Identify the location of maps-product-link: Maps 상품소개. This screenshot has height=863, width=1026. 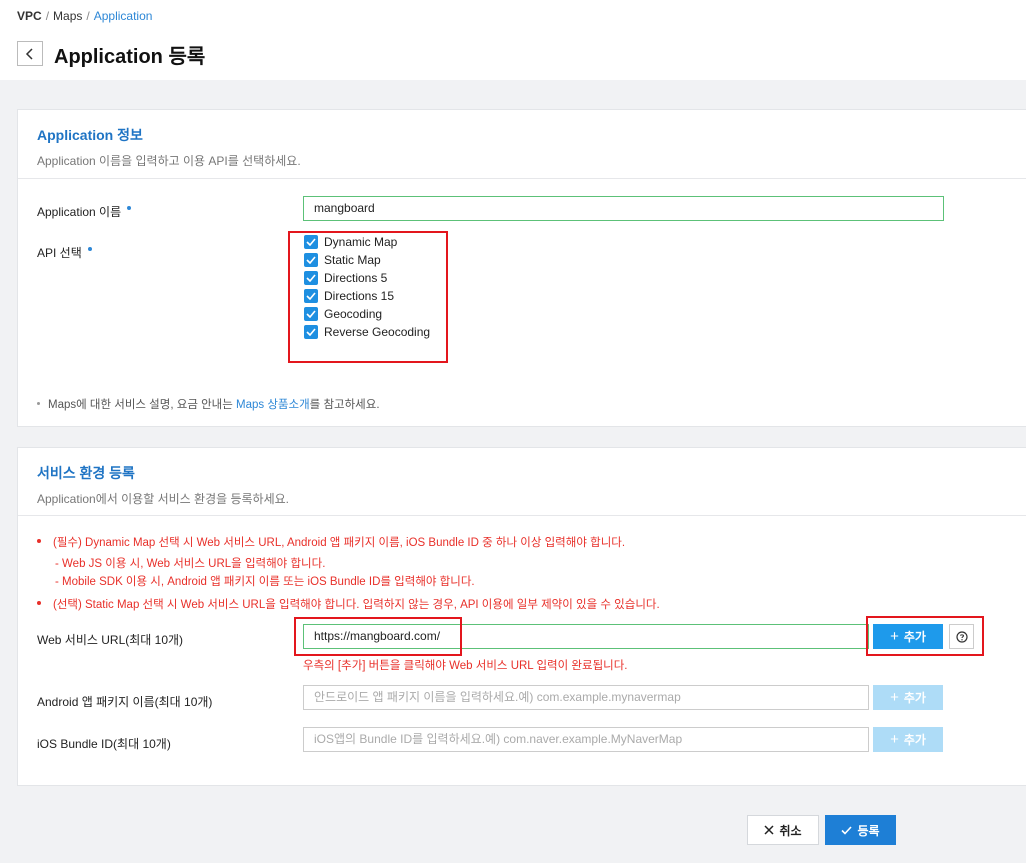
(273, 405).